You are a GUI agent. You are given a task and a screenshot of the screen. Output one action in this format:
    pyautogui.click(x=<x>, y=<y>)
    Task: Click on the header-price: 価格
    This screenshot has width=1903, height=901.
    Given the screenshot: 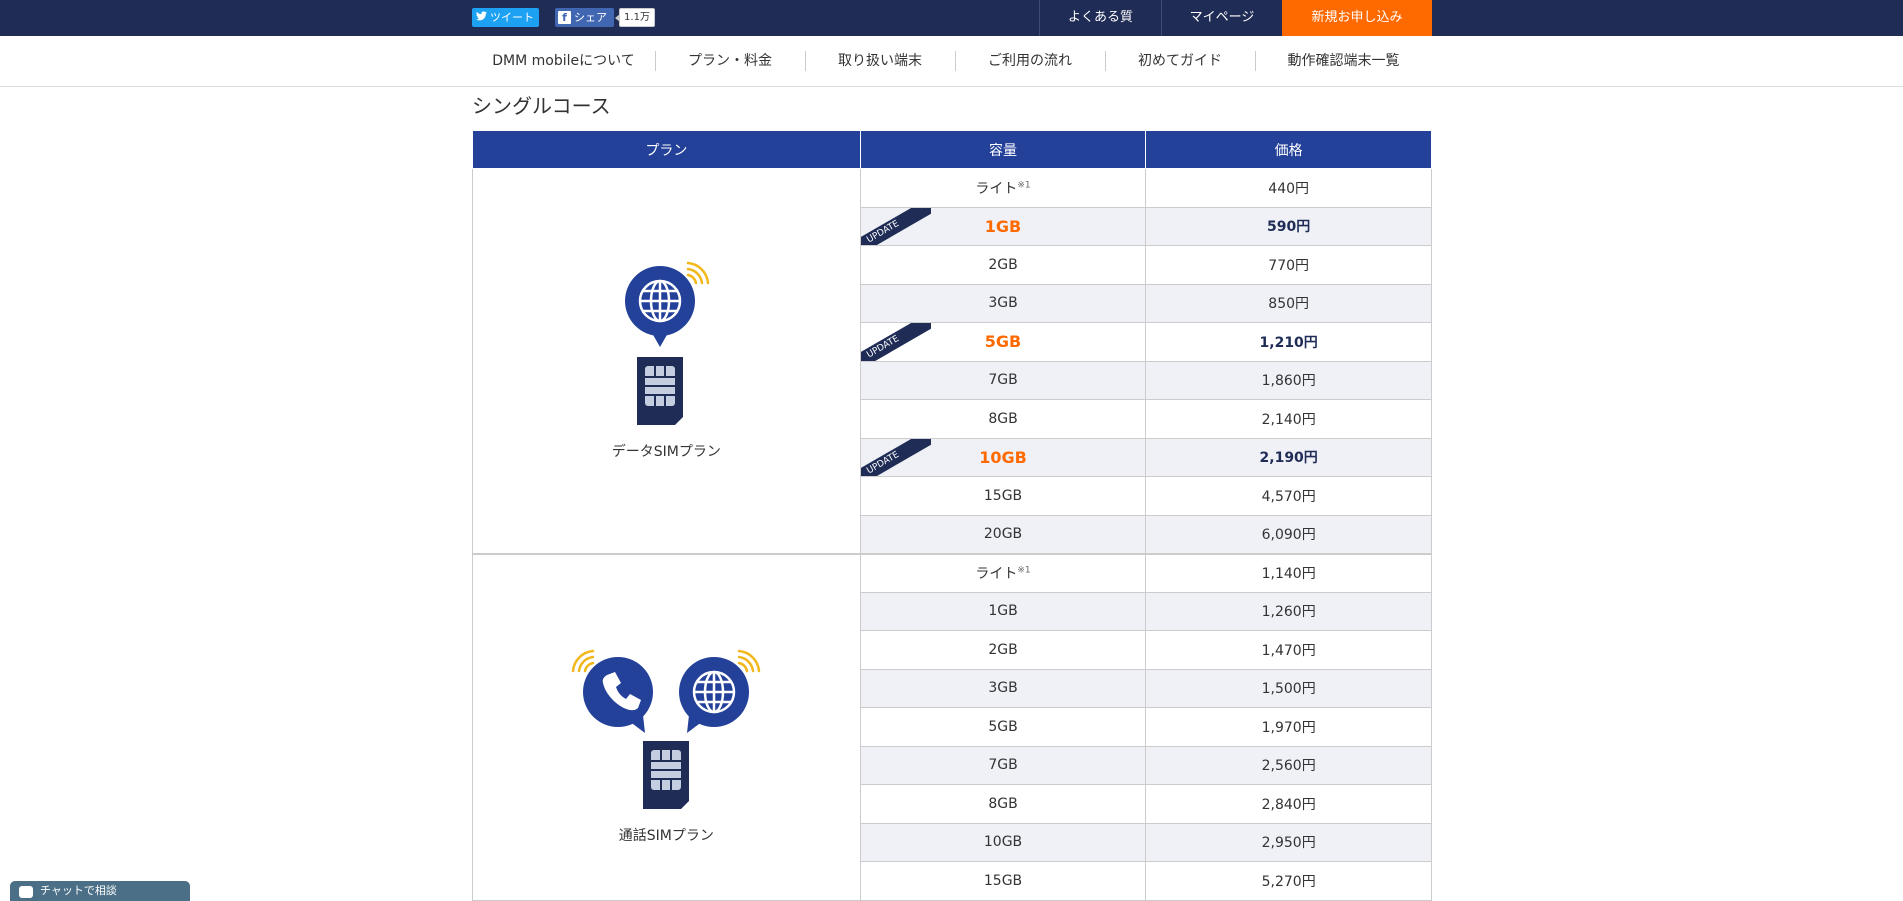 What is the action you would take?
    pyautogui.click(x=1288, y=149)
    